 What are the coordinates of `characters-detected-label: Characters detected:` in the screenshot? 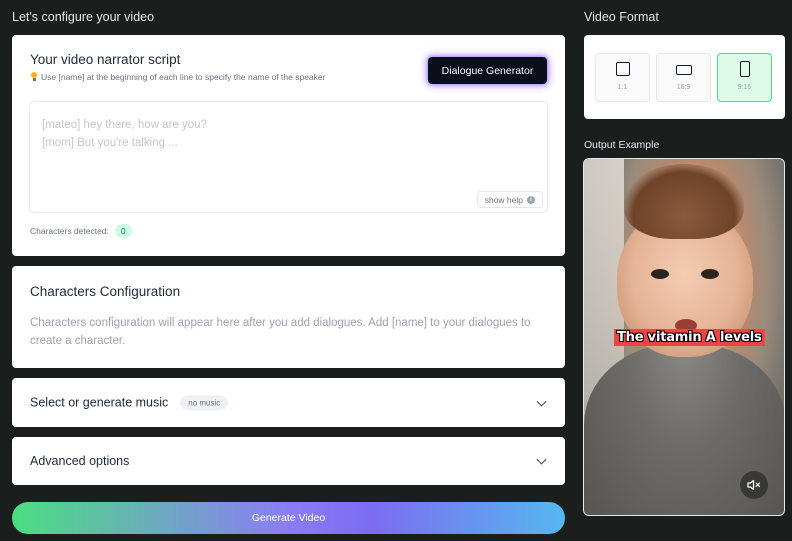 It's located at (69, 231).